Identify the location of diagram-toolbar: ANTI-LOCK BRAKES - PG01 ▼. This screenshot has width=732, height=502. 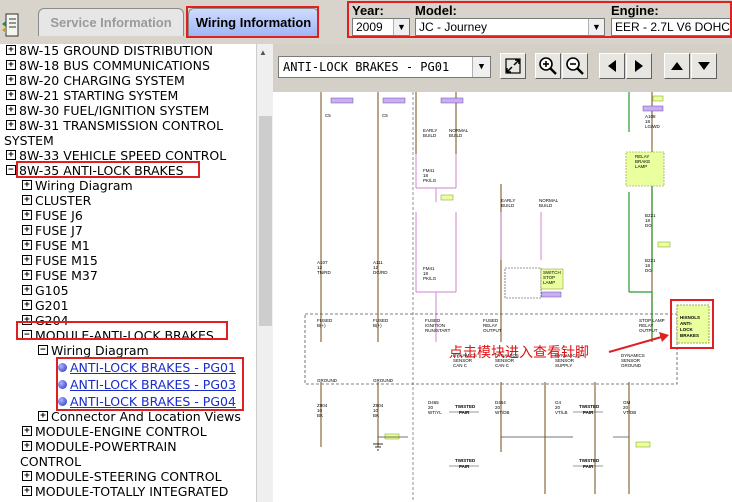
(502, 68).